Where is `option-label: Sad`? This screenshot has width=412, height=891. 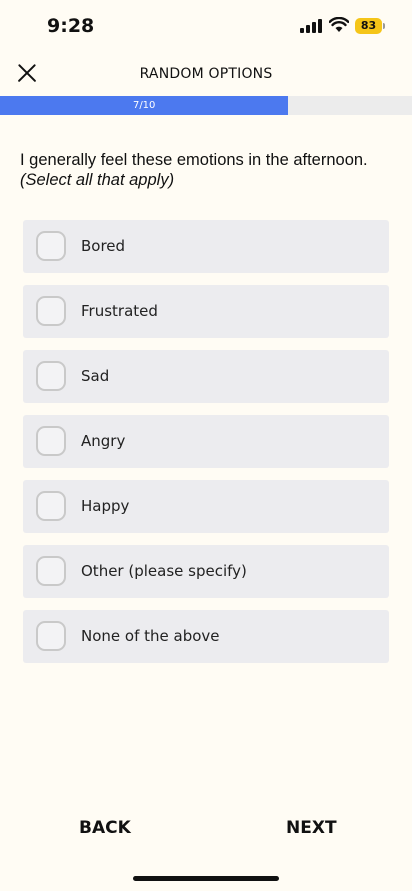 option-label: Sad is located at coordinates (95, 376).